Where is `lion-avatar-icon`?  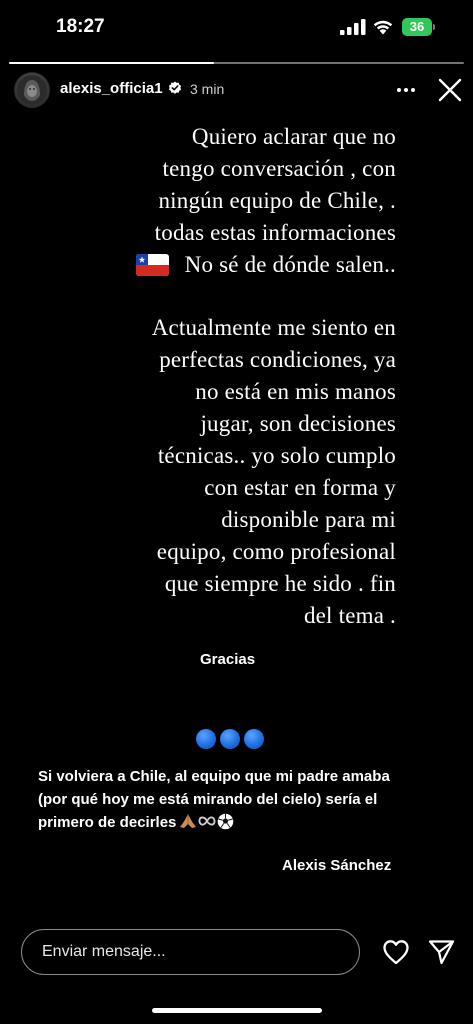 lion-avatar-icon is located at coordinates (32, 90).